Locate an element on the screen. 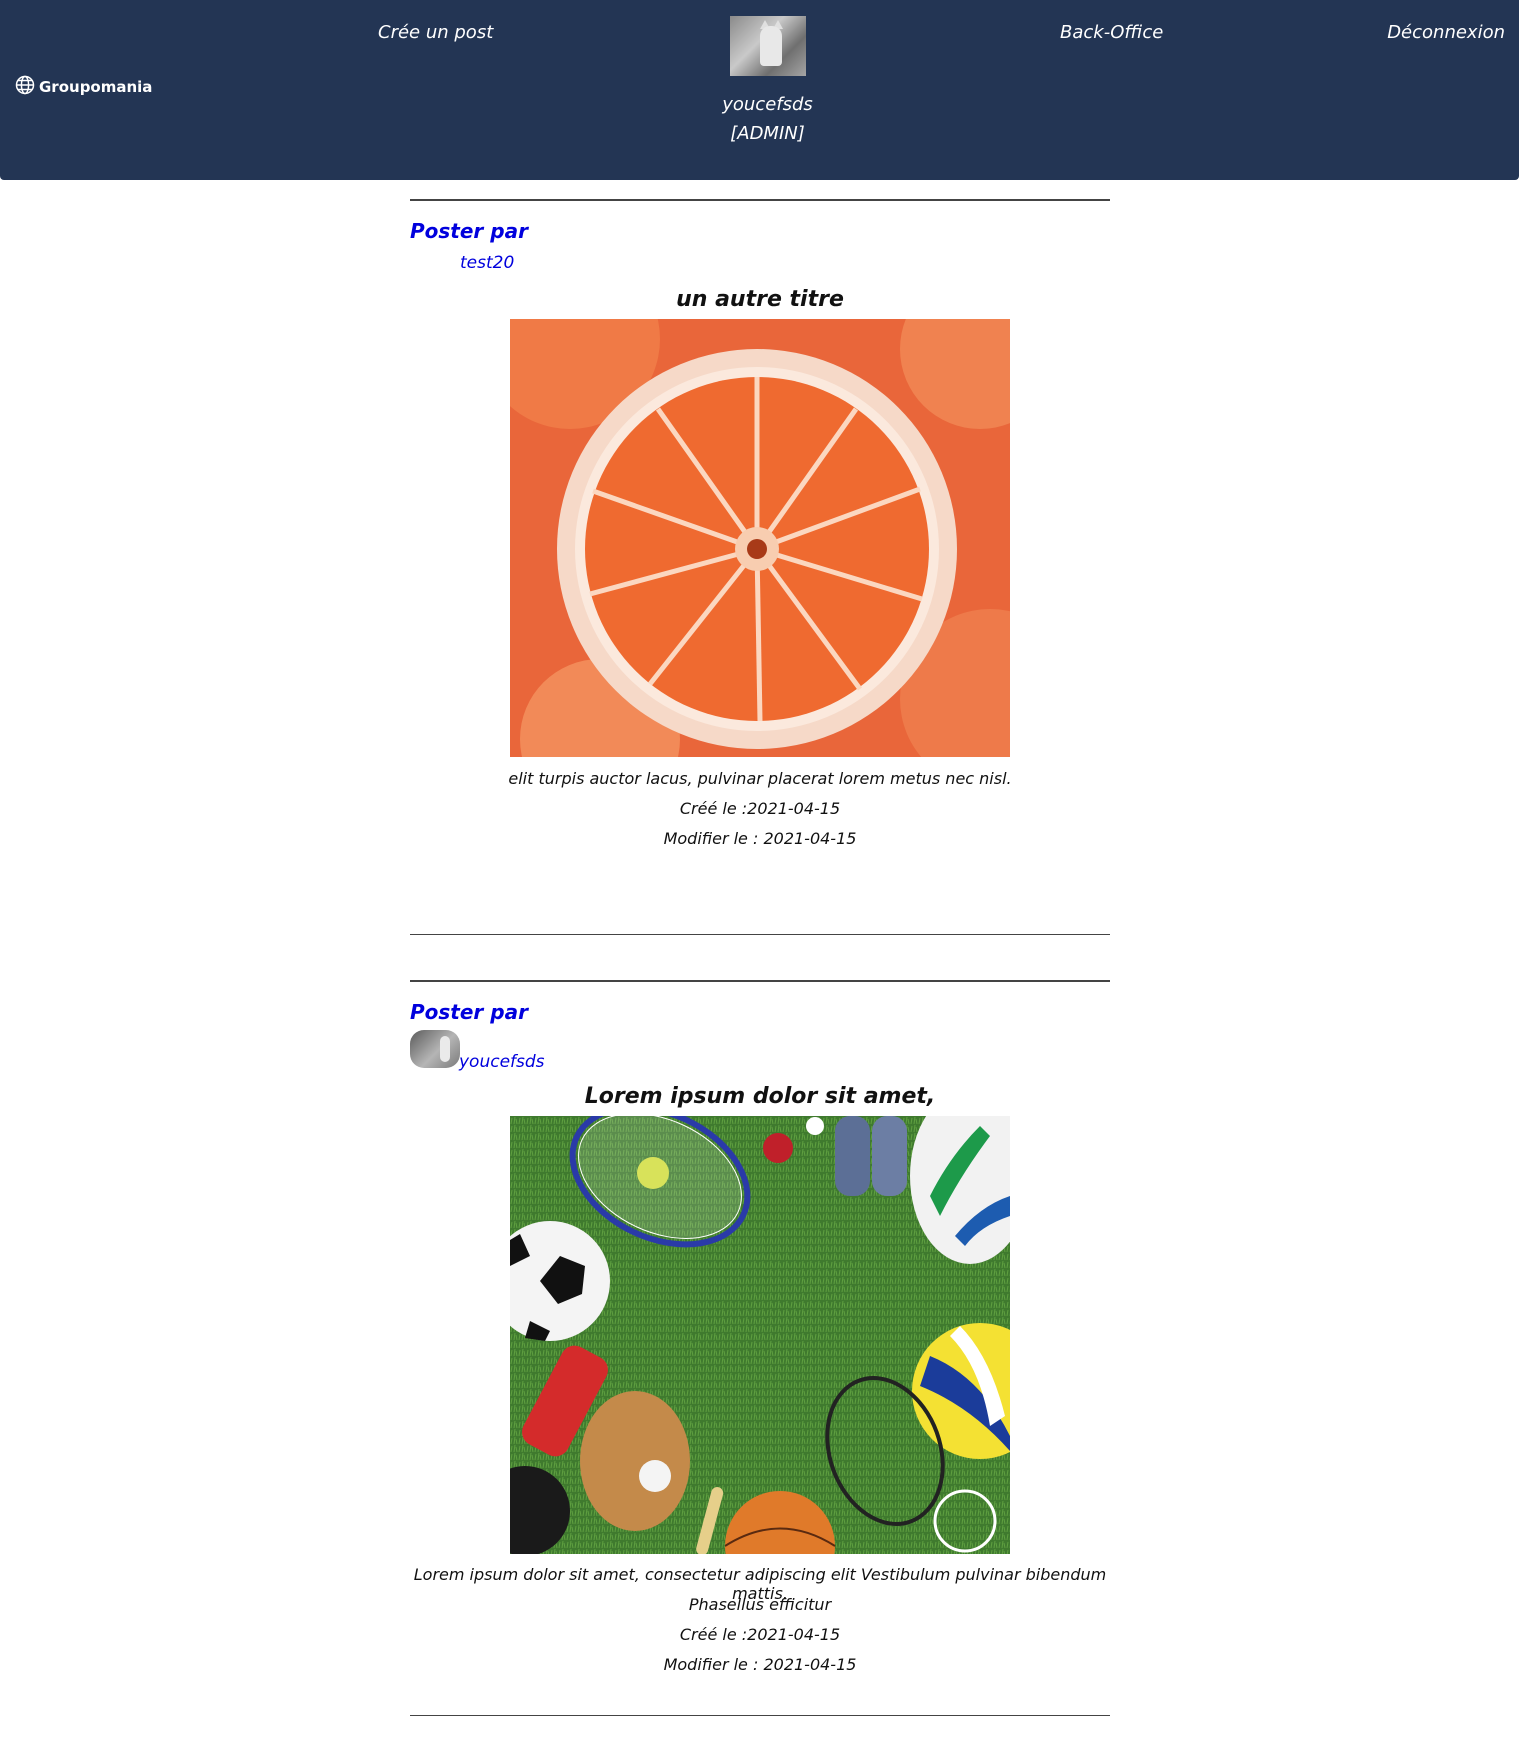  create-post-link: Crée un post is located at coordinates (435, 32).